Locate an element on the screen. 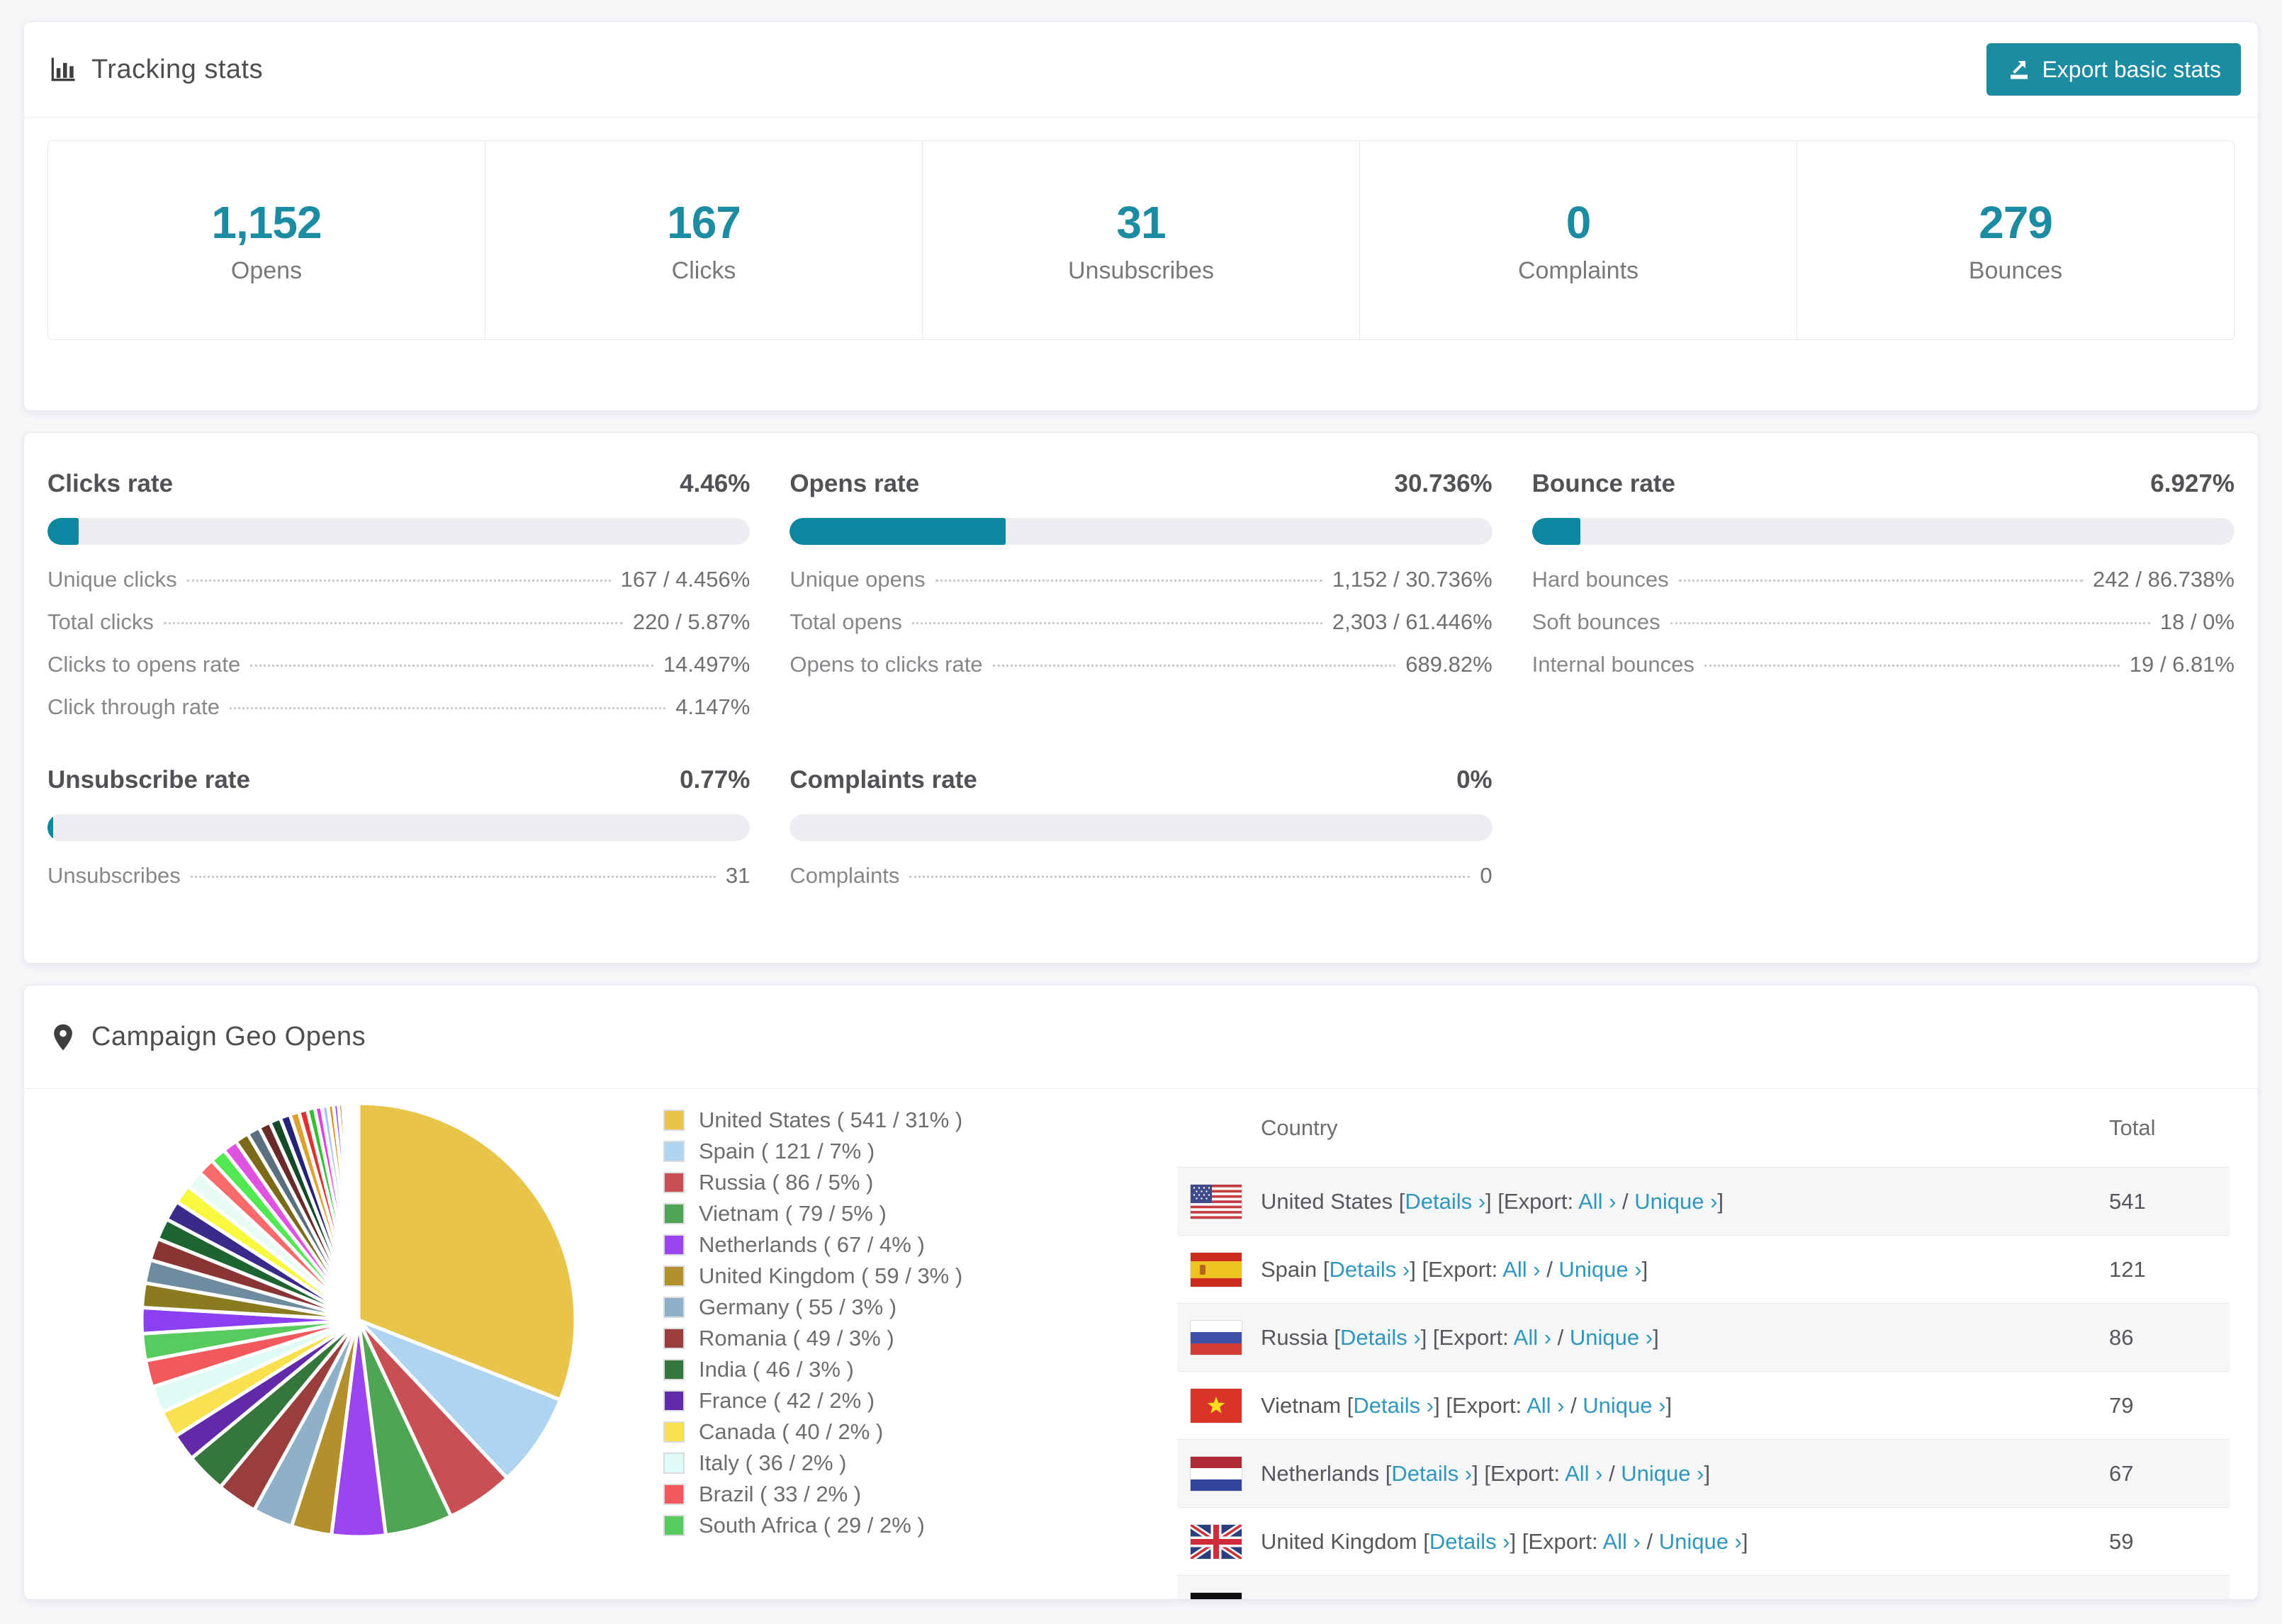 This screenshot has width=2282, height=1624. rate-rows: Complaints 0 is located at coordinates (1140, 875).